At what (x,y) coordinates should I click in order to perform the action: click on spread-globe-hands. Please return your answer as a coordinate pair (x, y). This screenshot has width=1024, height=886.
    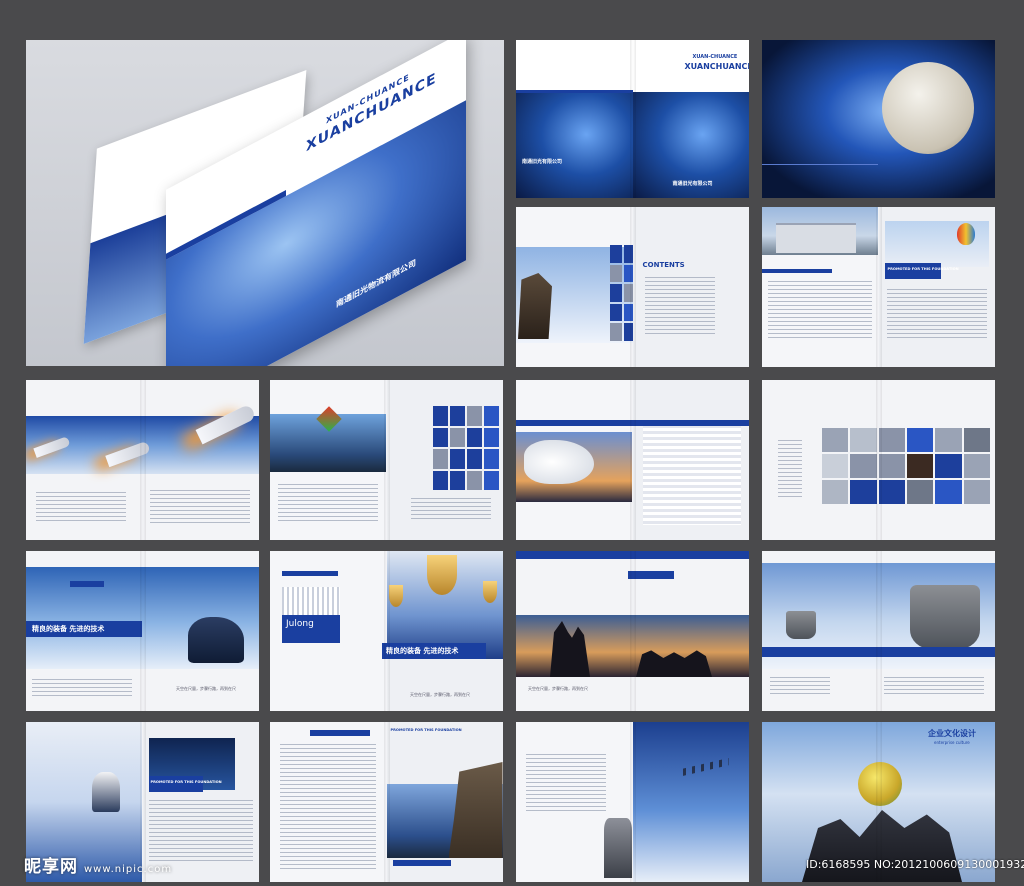
    Looking at the image, I should click on (878, 119).